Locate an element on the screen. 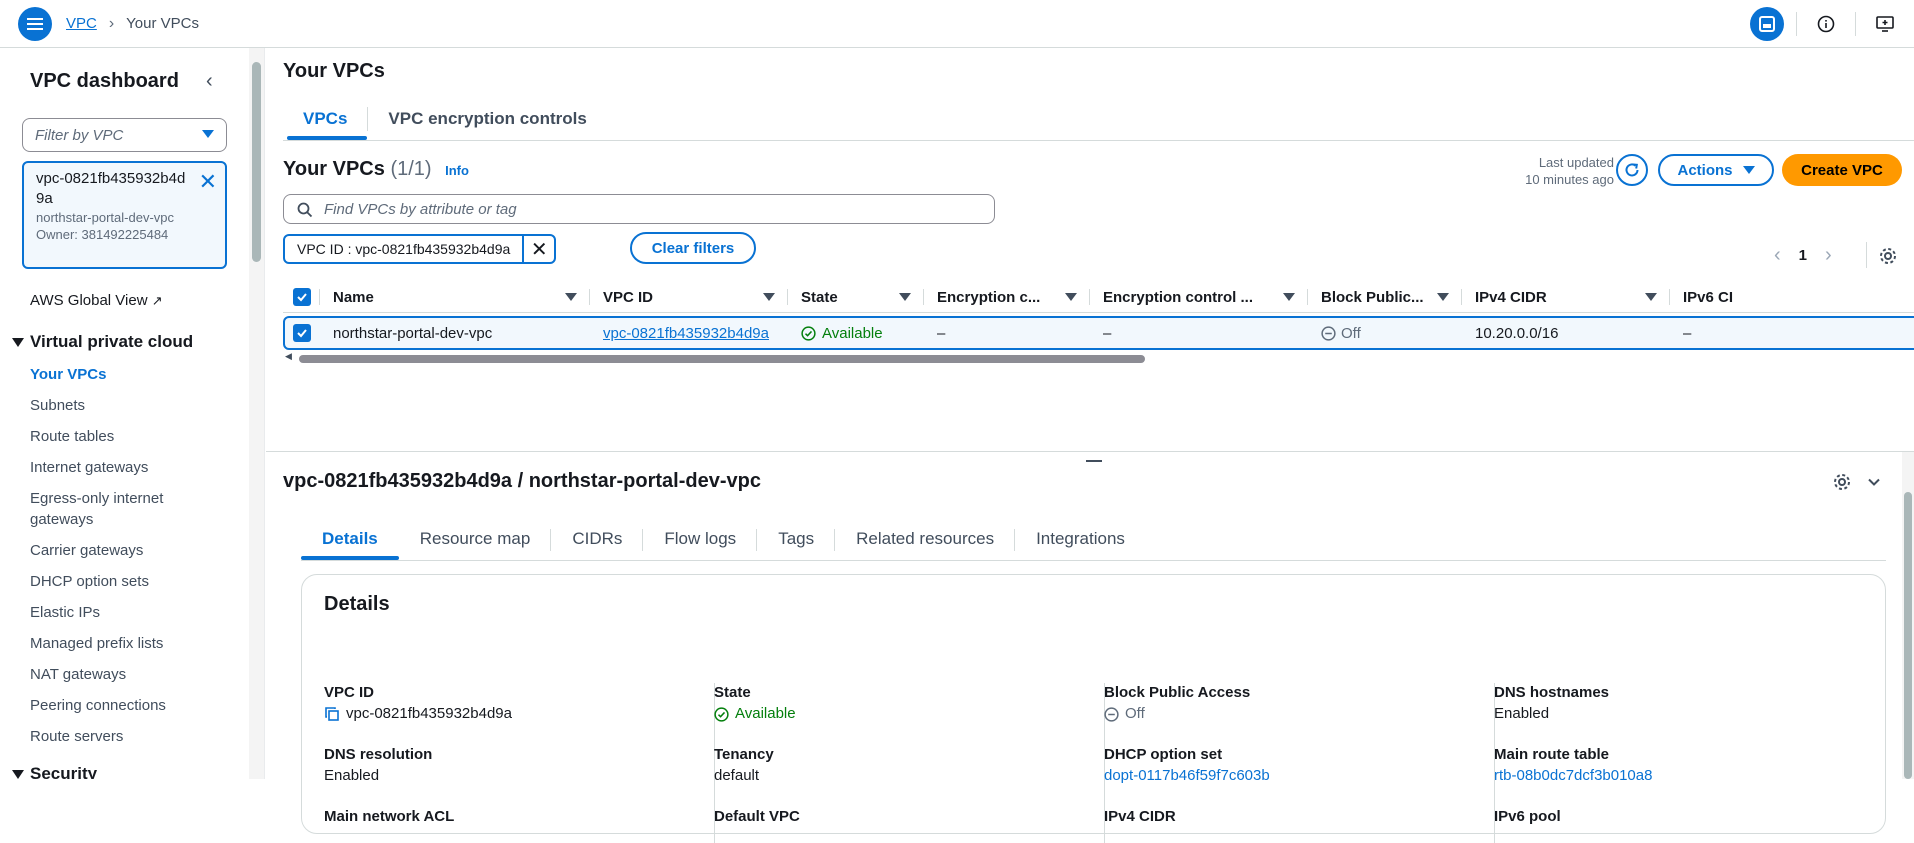 This screenshot has width=1914, height=843. field-ipv6-pool: IPv6 pool is located at coordinates (1664, 817).